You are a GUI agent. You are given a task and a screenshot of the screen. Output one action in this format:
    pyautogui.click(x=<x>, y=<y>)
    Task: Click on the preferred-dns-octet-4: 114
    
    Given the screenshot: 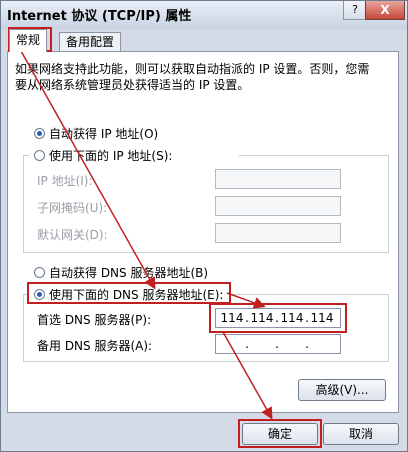 What is the action you would take?
    pyautogui.click(x=322, y=318)
    